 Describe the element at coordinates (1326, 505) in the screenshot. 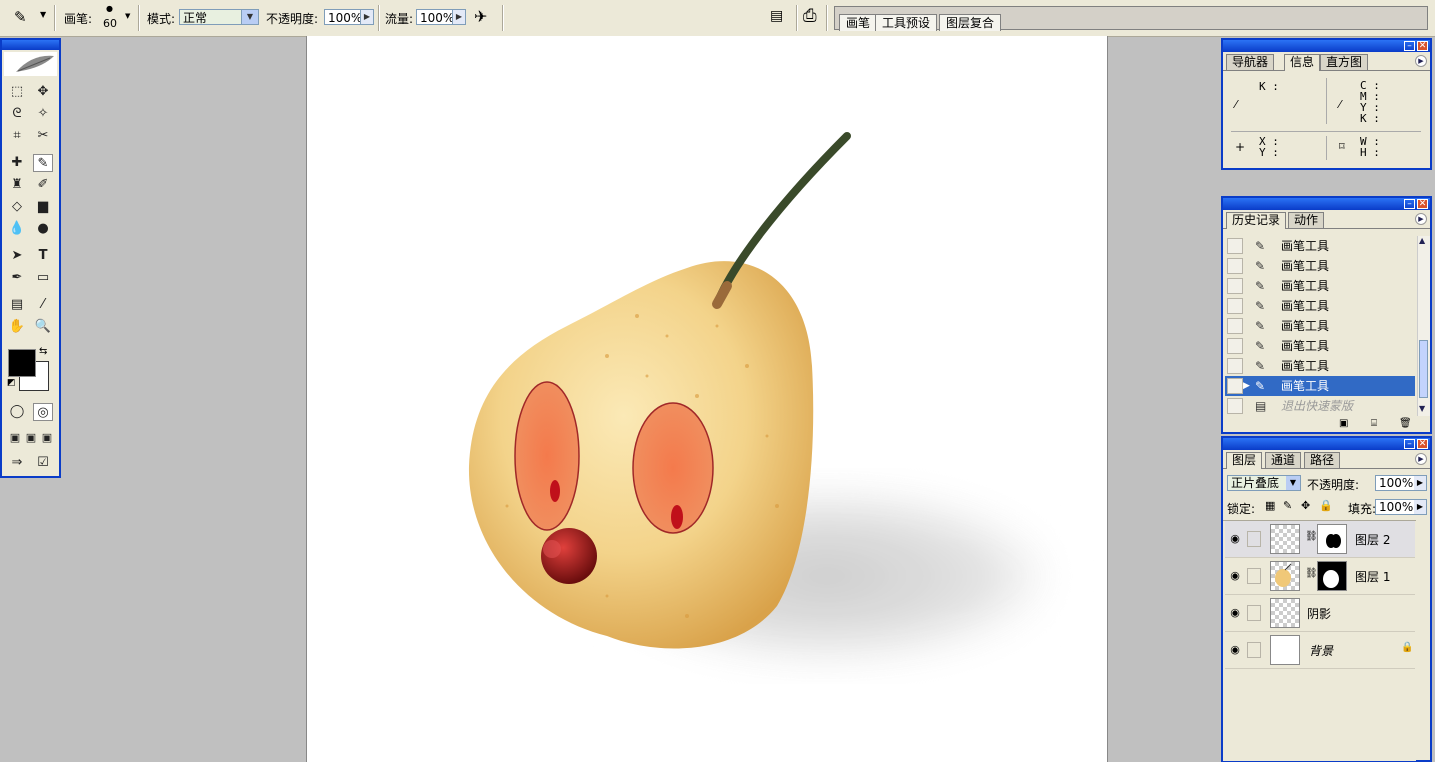

I see `lock-all-icon: 🔒` at that location.